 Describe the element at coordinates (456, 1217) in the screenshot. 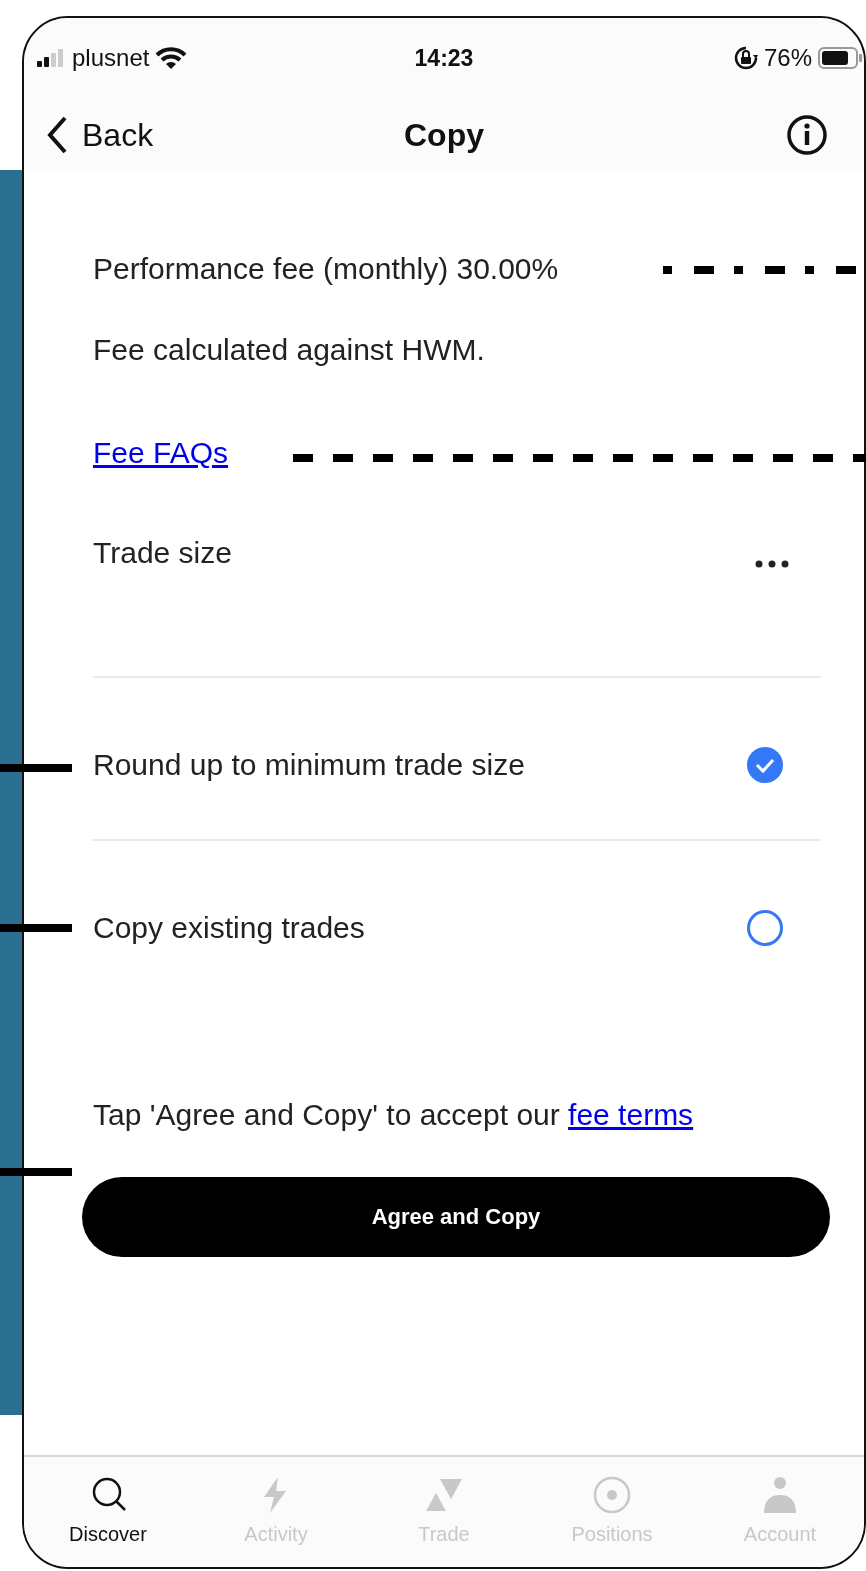

I see `agree-and-copy-button: Agree and Copy` at that location.